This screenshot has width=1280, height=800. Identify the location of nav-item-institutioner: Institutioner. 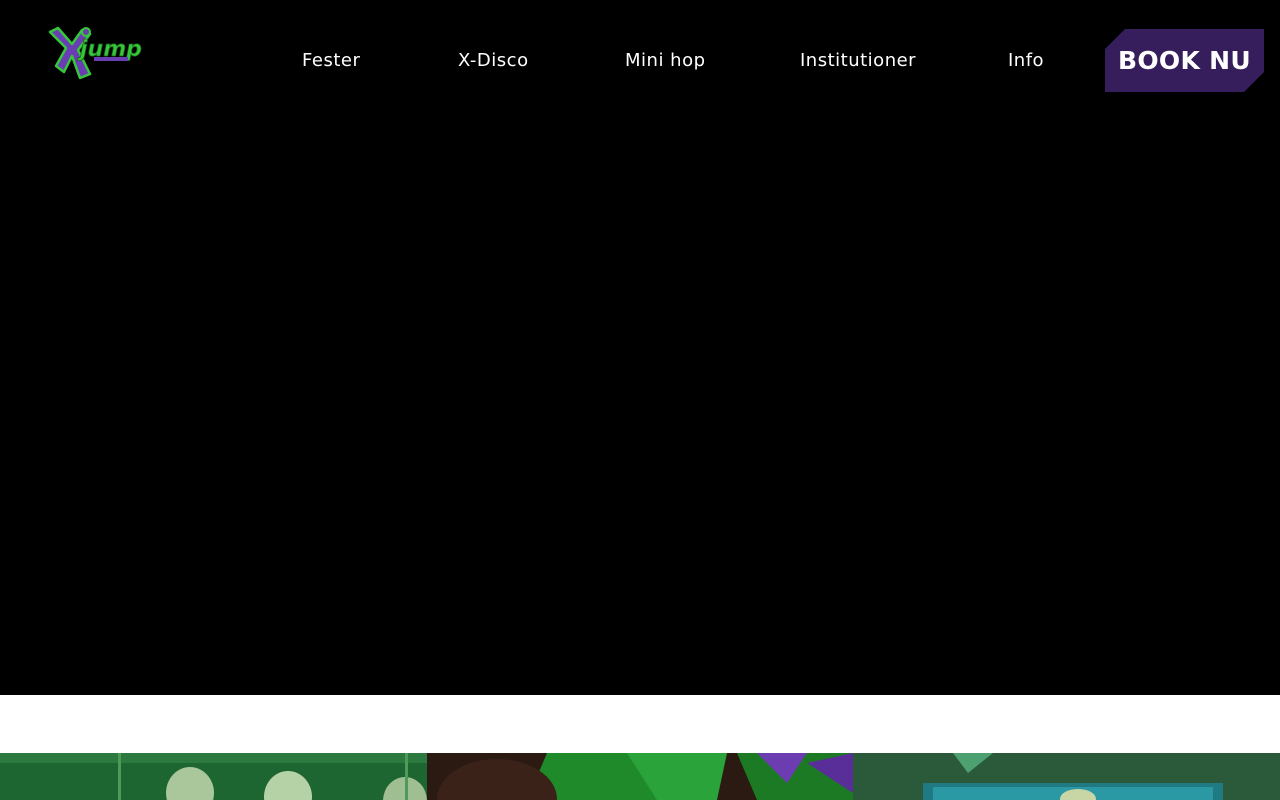
(858, 61).